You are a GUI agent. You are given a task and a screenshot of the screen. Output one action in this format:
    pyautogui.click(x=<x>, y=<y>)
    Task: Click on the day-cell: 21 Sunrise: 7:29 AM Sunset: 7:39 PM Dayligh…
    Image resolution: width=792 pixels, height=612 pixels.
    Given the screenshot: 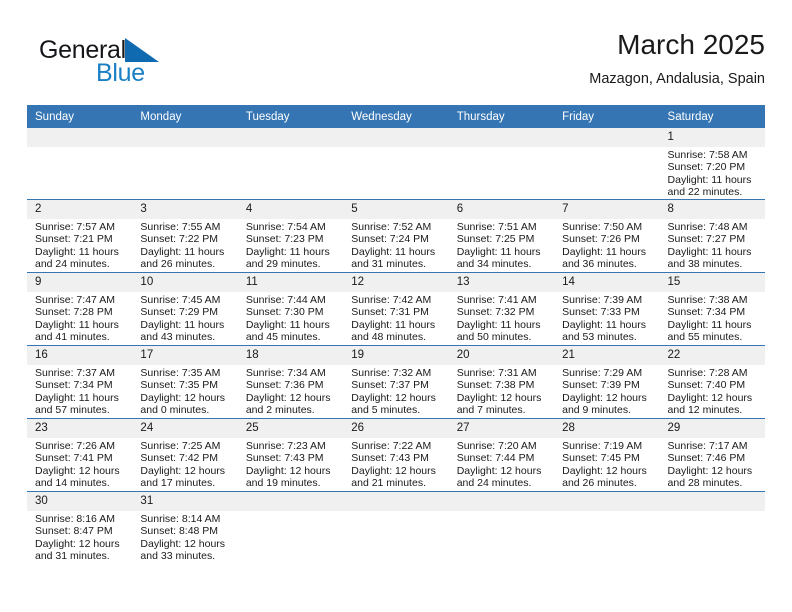 What is the action you would take?
    pyautogui.click(x=607, y=382)
    